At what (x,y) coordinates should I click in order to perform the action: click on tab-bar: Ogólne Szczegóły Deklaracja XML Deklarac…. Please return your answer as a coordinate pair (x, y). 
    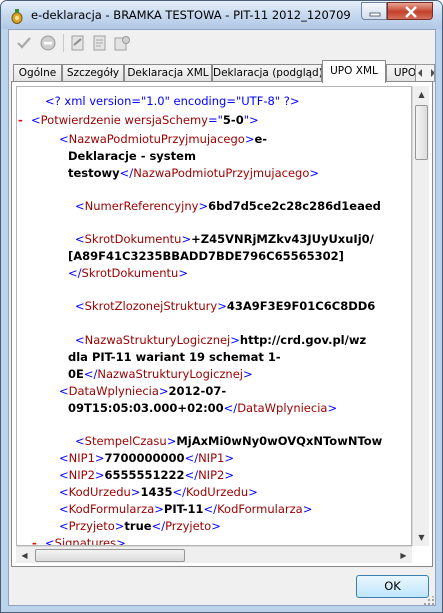
    Looking at the image, I should click on (222, 71).